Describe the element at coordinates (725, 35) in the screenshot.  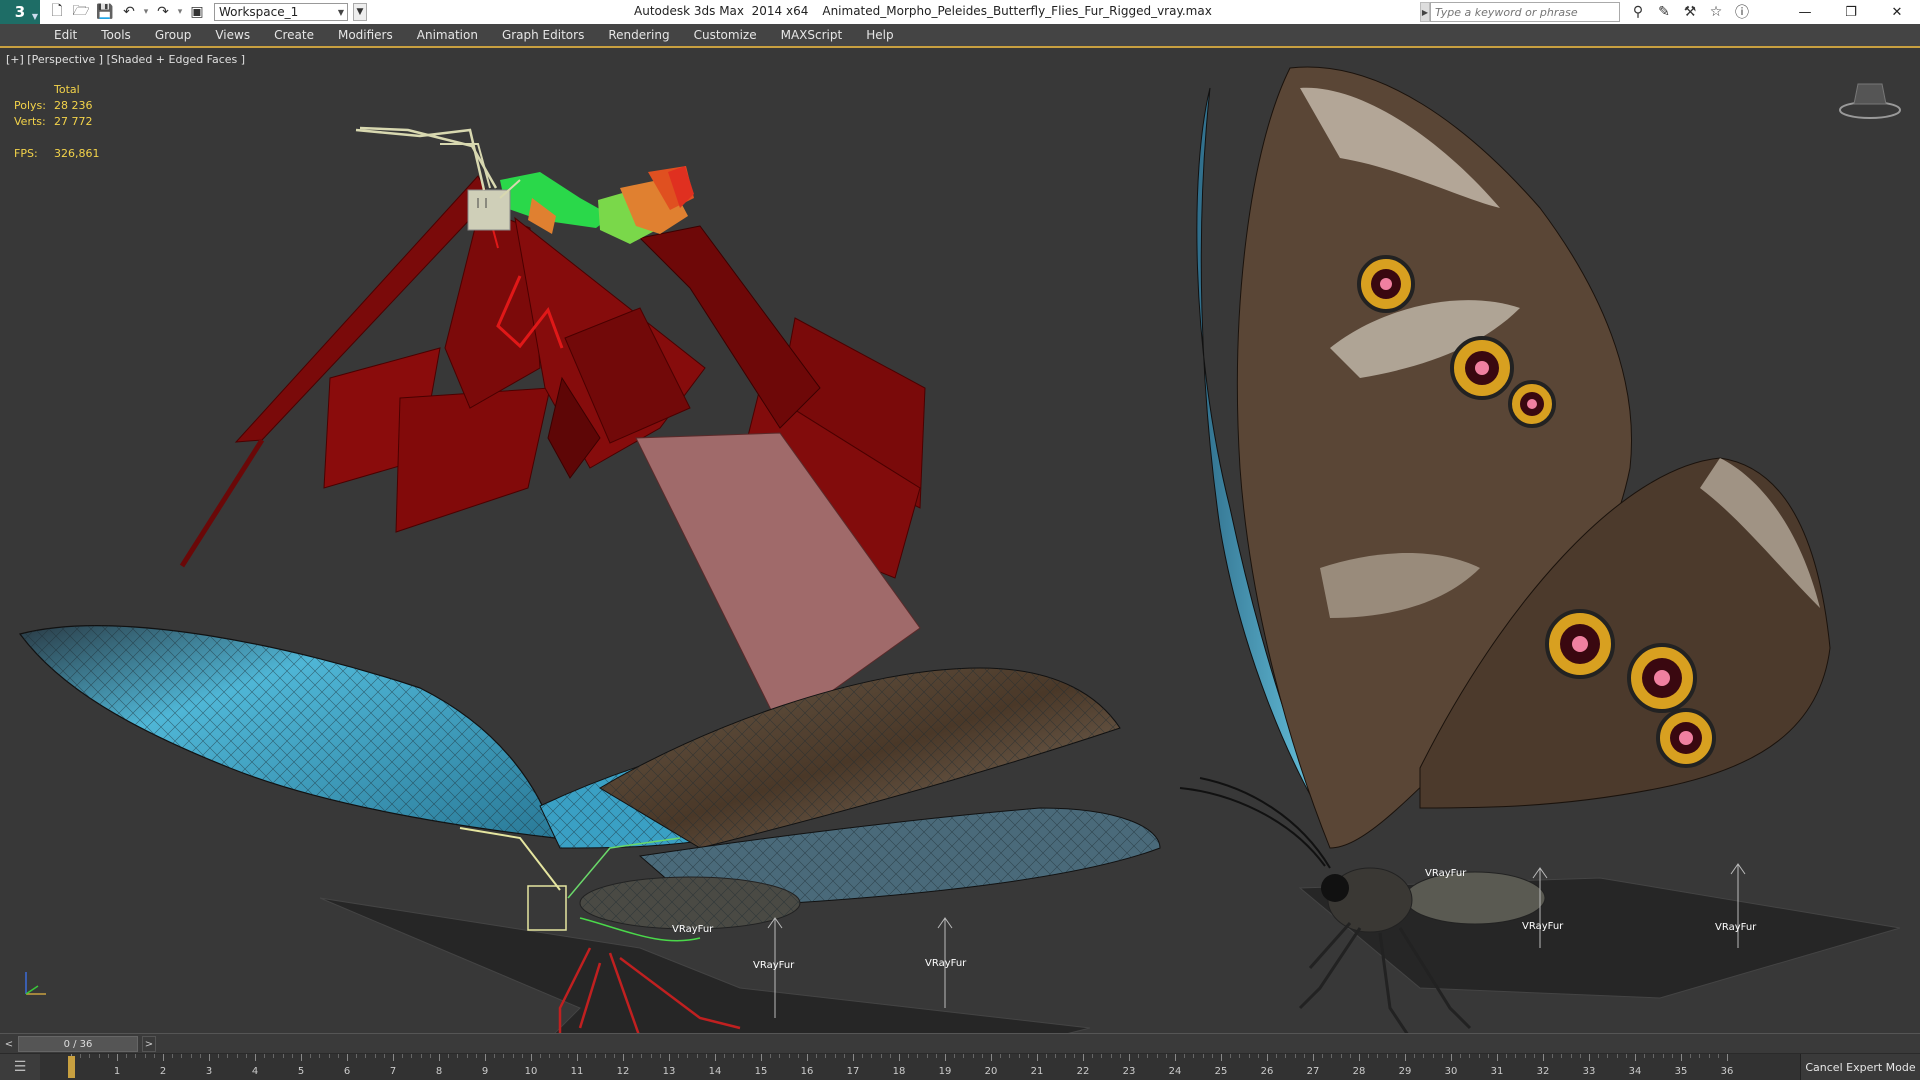
I see `menu-customize: Customize` at that location.